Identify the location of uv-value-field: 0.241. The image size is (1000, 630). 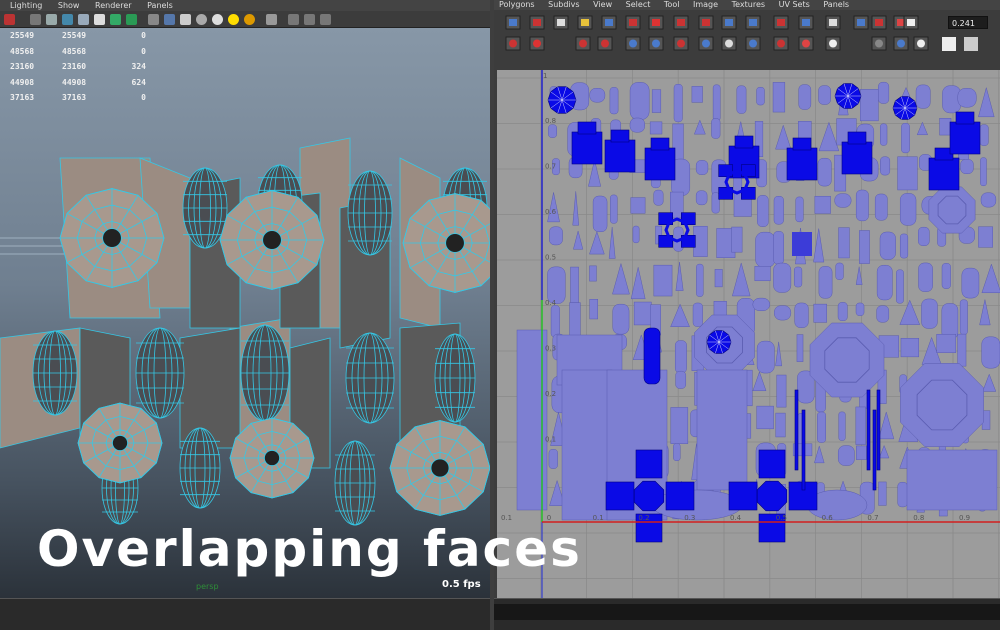
(968, 22).